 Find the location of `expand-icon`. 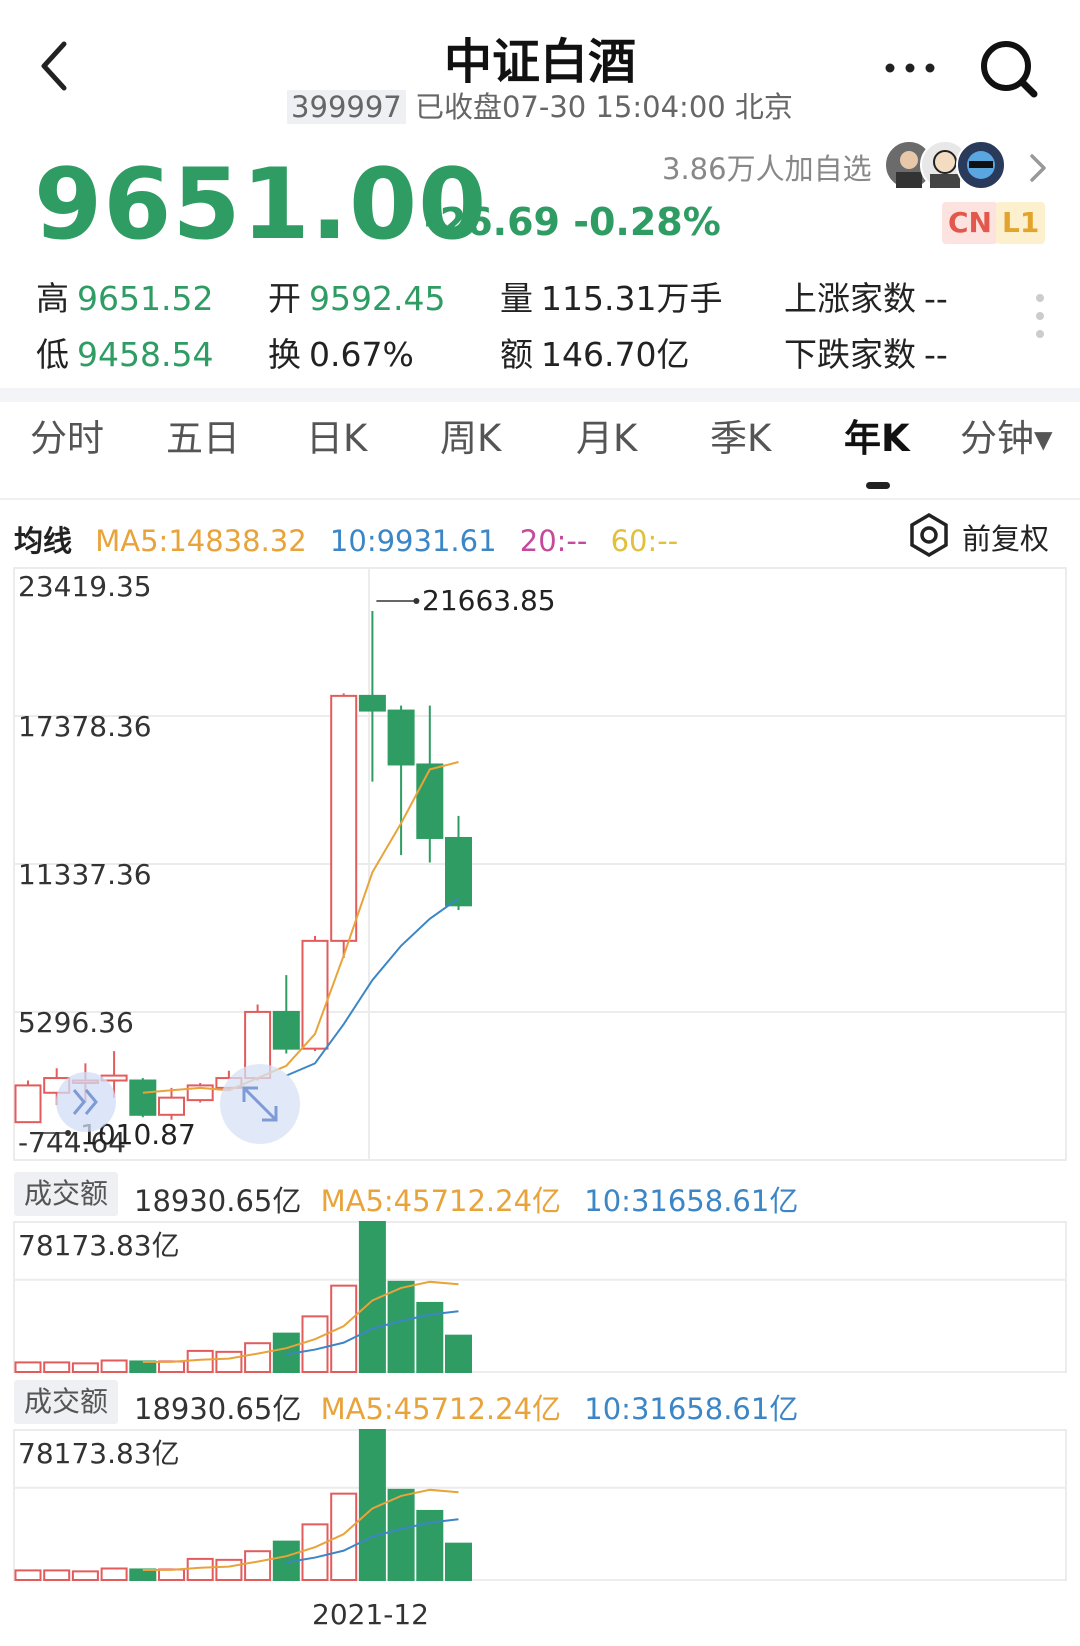

expand-icon is located at coordinates (260, 1104).